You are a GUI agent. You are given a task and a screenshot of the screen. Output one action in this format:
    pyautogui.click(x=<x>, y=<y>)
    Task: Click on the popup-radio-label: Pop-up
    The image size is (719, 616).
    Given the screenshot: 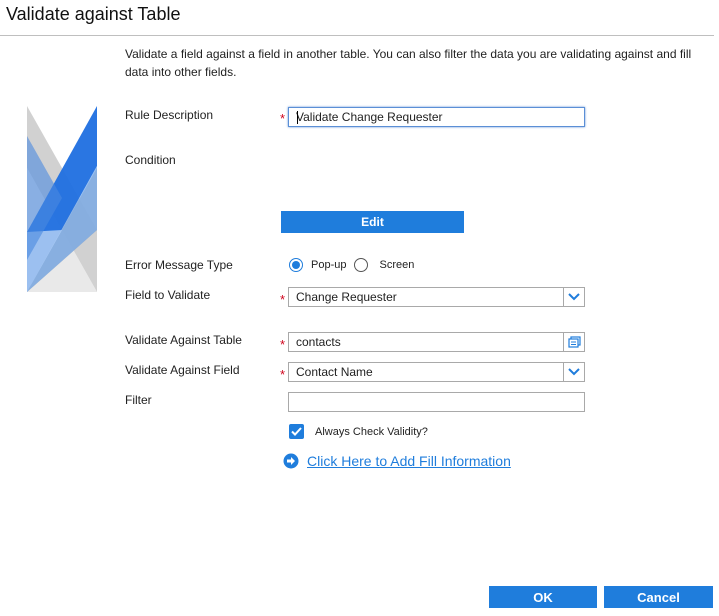 What is the action you would take?
    pyautogui.click(x=329, y=265)
    